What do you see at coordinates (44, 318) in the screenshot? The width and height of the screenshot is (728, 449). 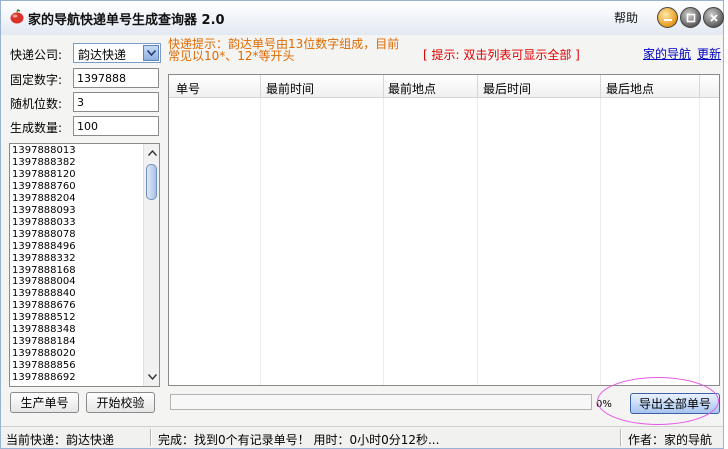 I see `number-list-item: 1397888512` at bounding box center [44, 318].